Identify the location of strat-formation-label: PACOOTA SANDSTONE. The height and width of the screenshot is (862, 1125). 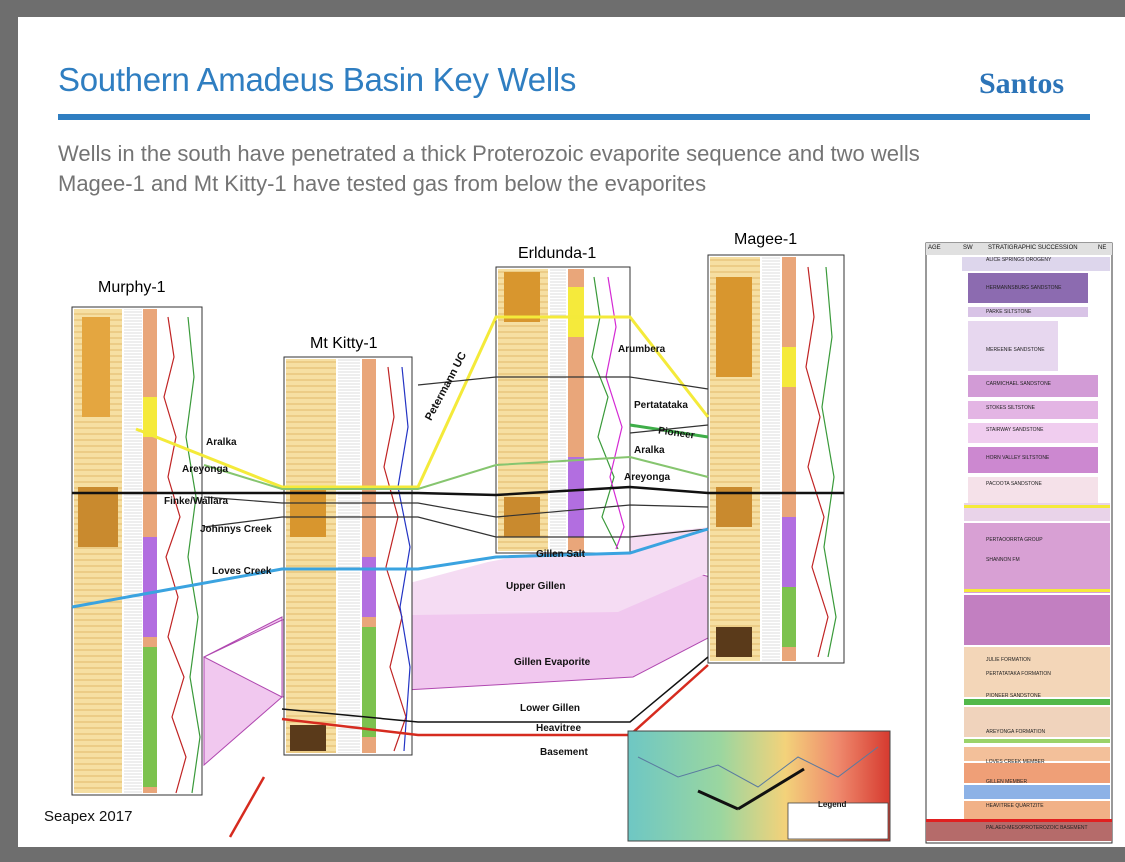
(1014, 484).